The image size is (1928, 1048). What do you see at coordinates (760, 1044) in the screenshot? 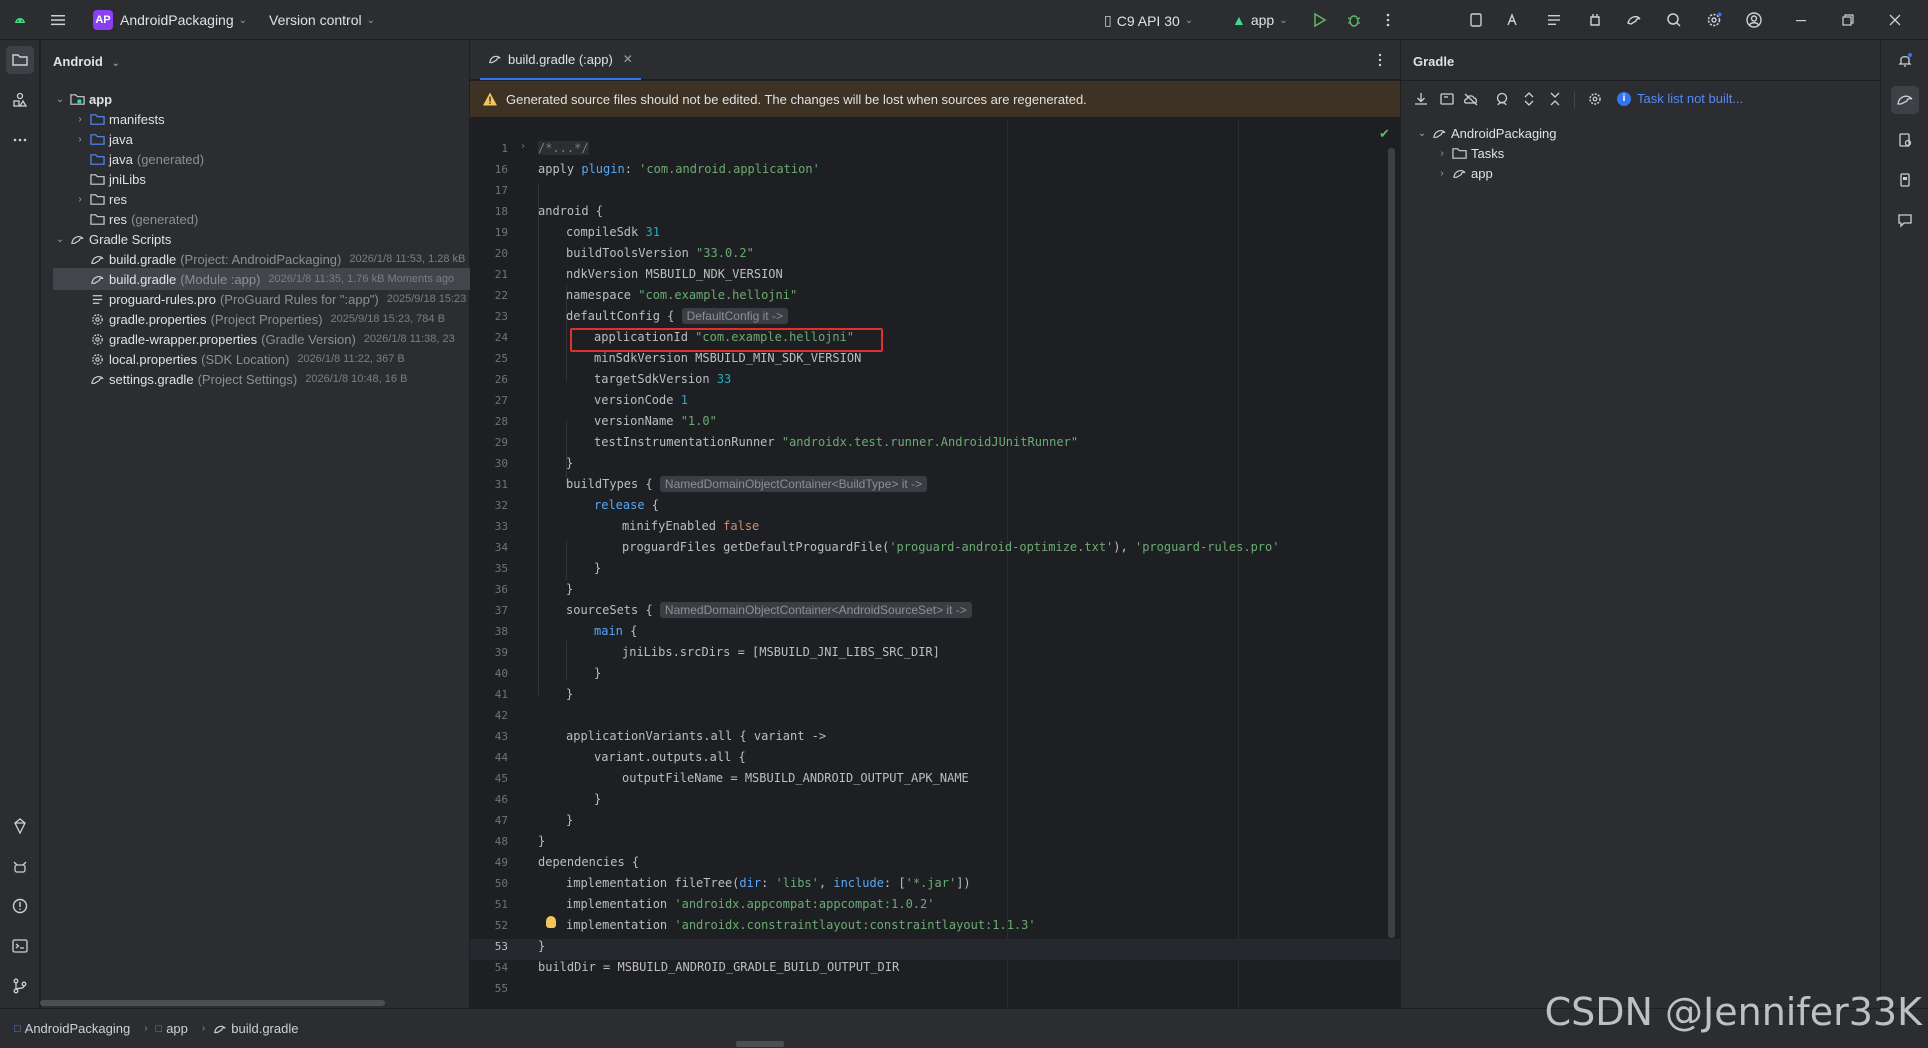
I see `resize-handle` at bounding box center [760, 1044].